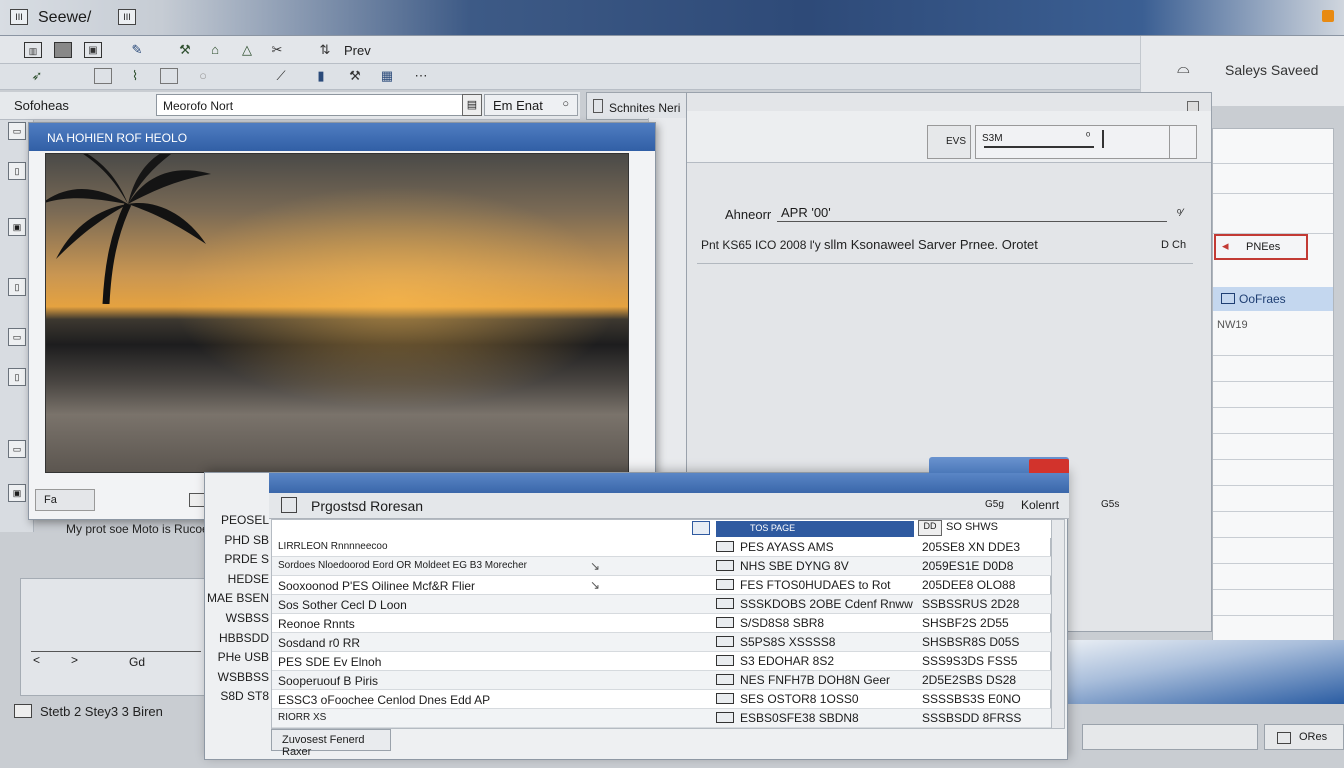 The image size is (1344, 768). What do you see at coordinates (33, 50) in the screenshot?
I see `layout-icon: ▥` at bounding box center [33, 50].